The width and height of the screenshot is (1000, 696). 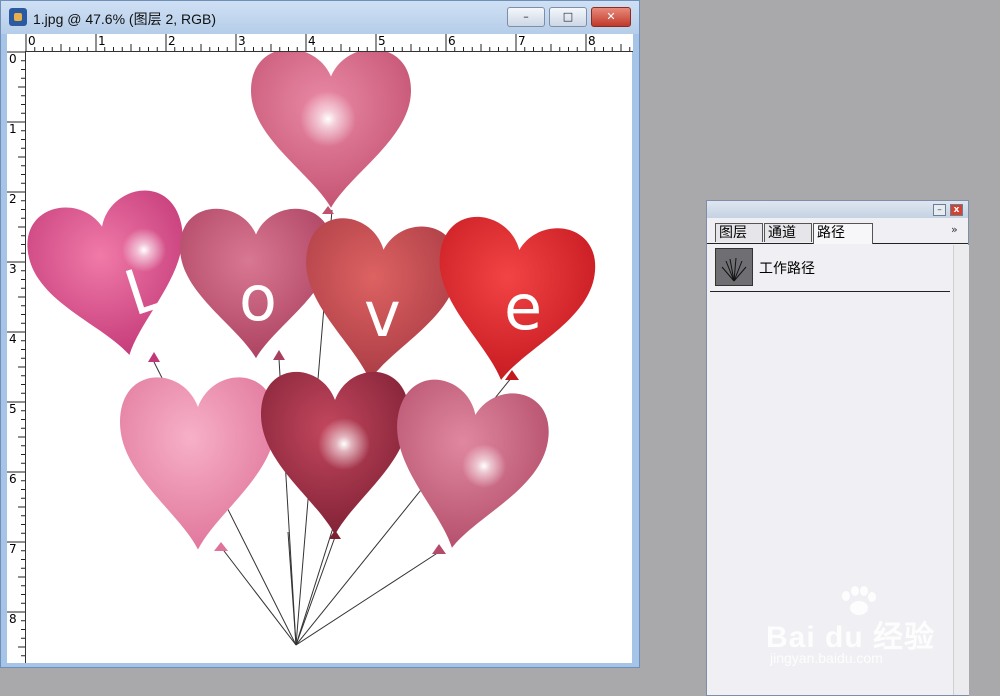 I want to click on ruler-h-label: 2, so click(x=172, y=41).